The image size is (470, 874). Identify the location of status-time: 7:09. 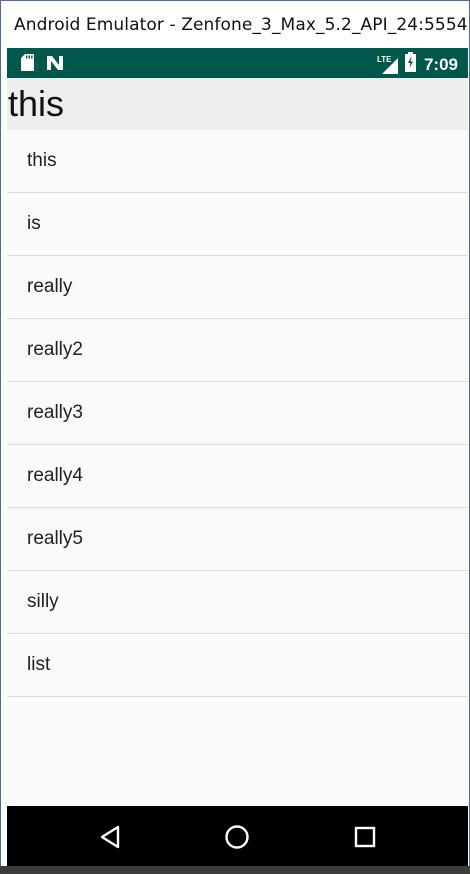
(440, 64).